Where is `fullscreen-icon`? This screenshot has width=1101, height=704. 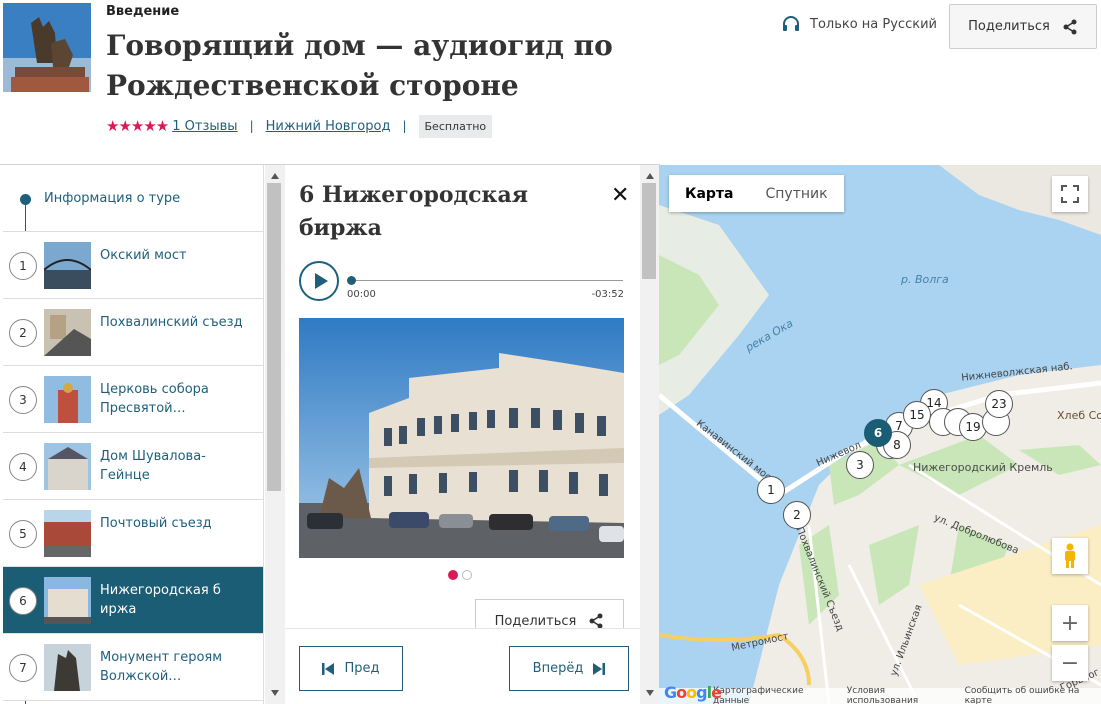
fullscreen-icon is located at coordinates (1070, 194).